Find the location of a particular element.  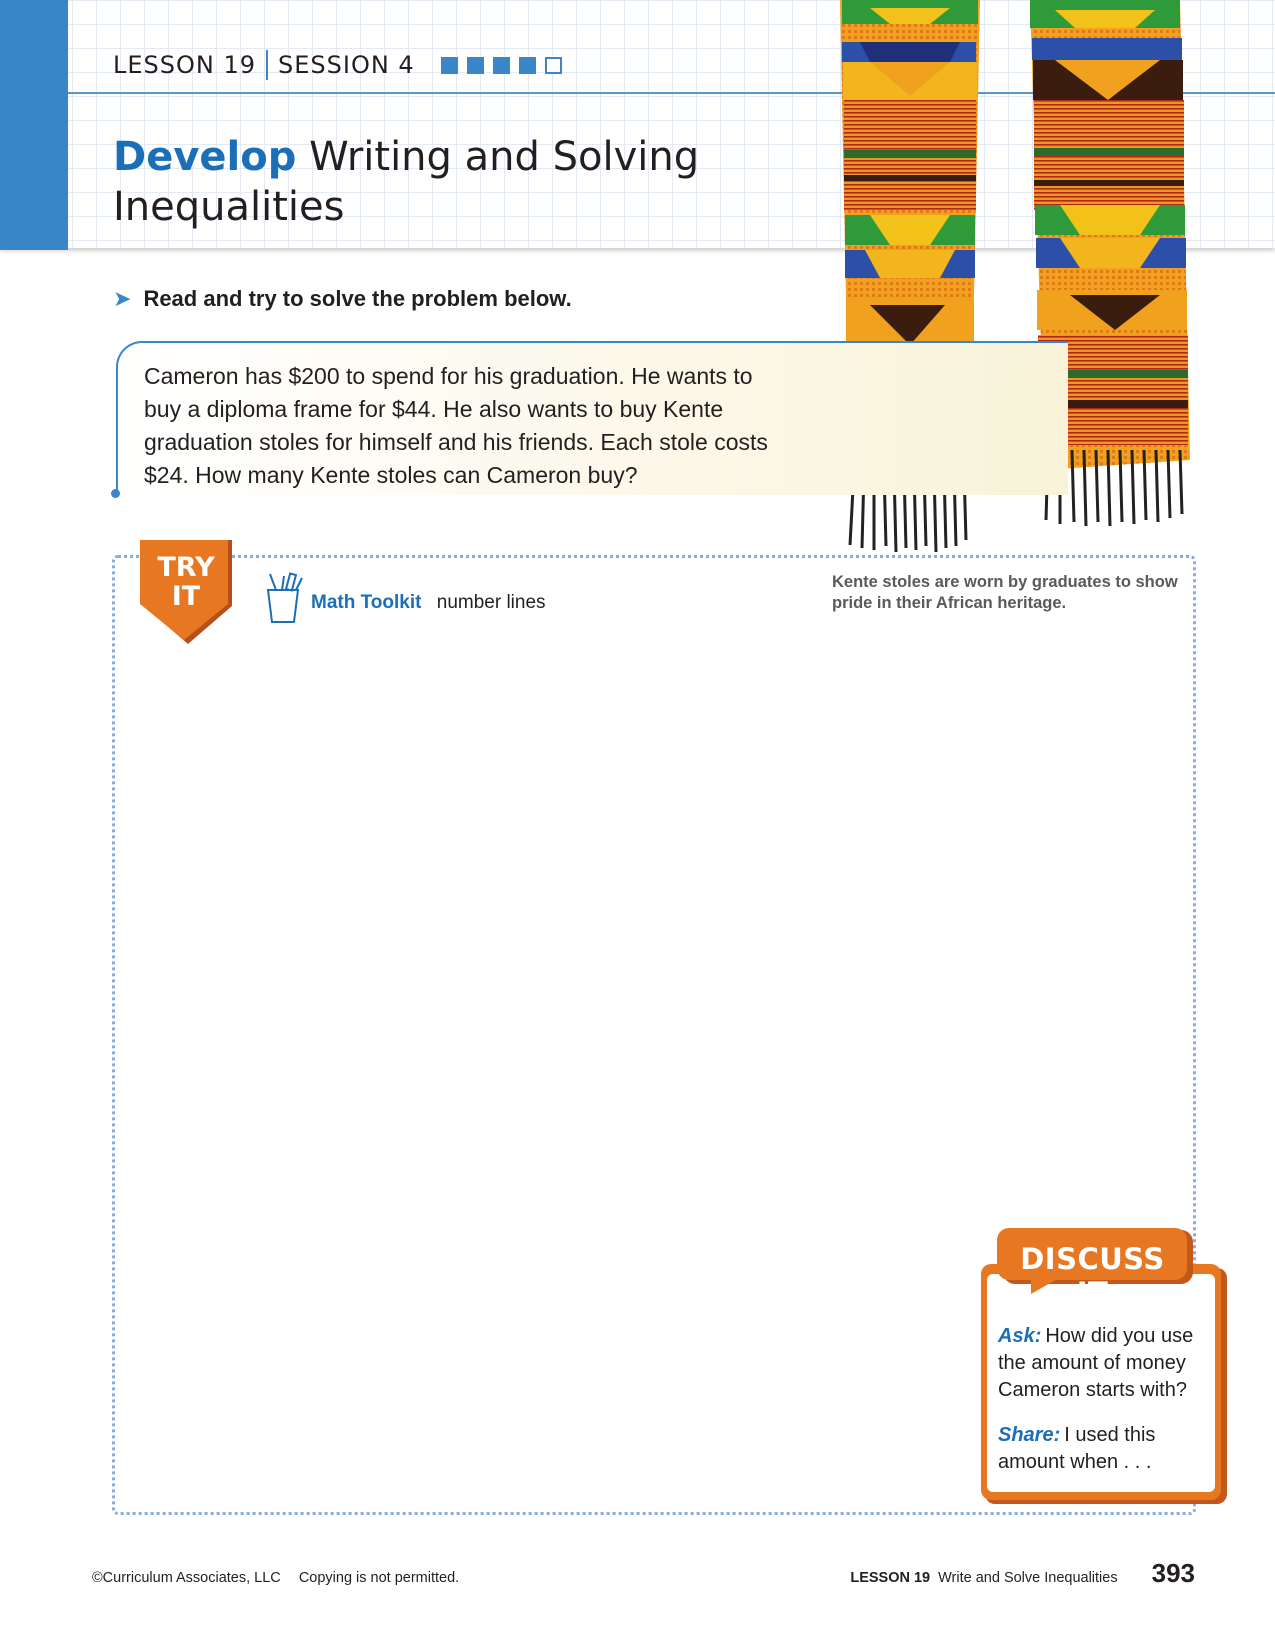

try-label: TRY is located at coordinates (186, 567).